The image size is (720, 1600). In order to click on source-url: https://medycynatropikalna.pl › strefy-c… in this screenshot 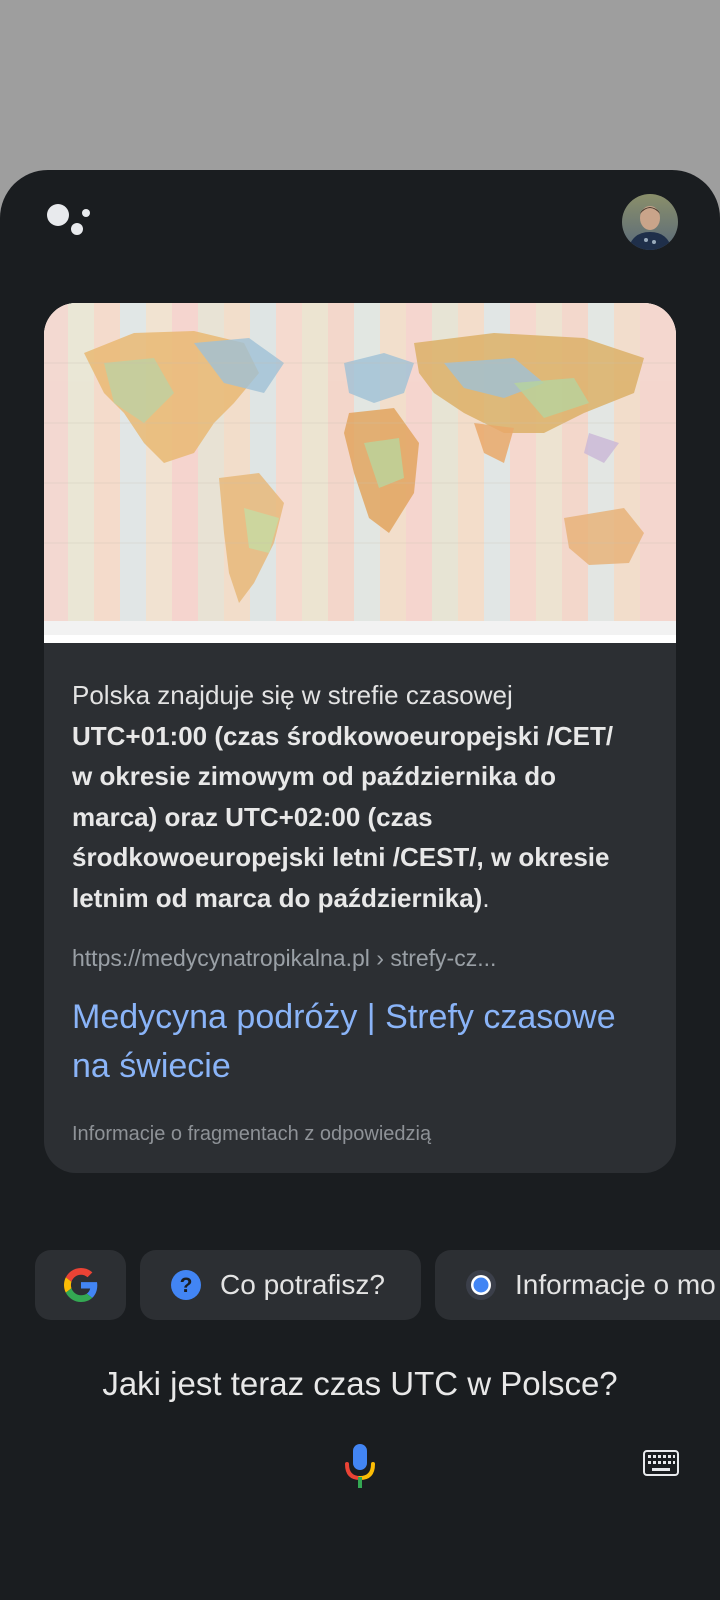, I will do `click(362, 958)`.